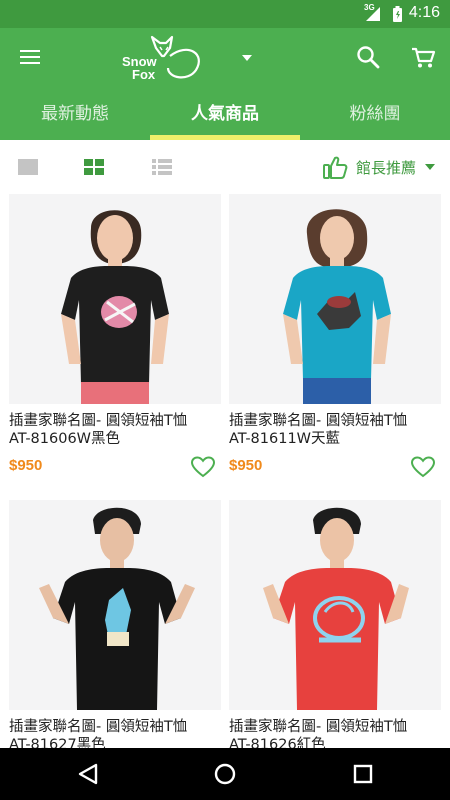 Image resolution: width=450 pixels, height=800 pixels. What do you see at coordinates (285, 439) in the screenshot?
I see `product-sku: AT-81611W天藍` at bounding box center [285, 439].